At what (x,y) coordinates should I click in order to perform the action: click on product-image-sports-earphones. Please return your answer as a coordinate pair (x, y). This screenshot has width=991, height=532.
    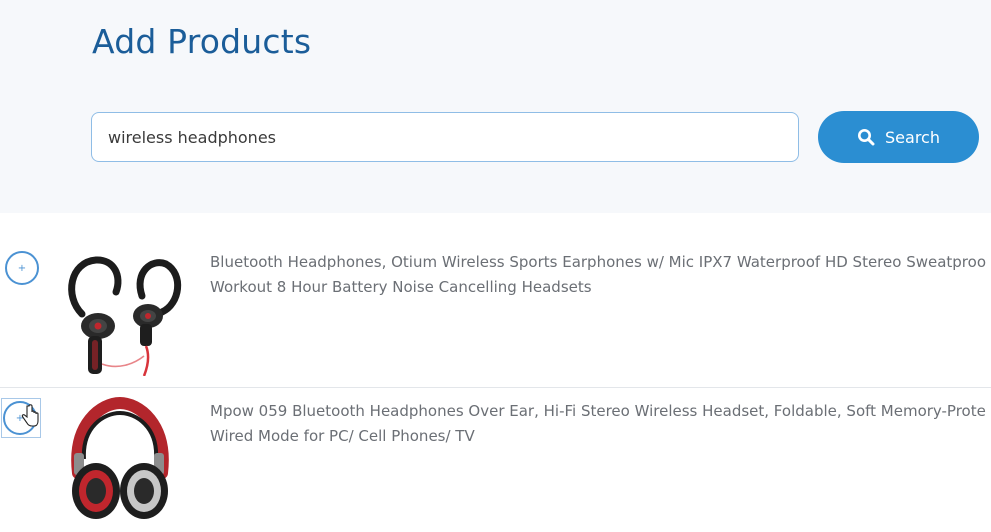
    Looking at the image, I should click on (125, 316).